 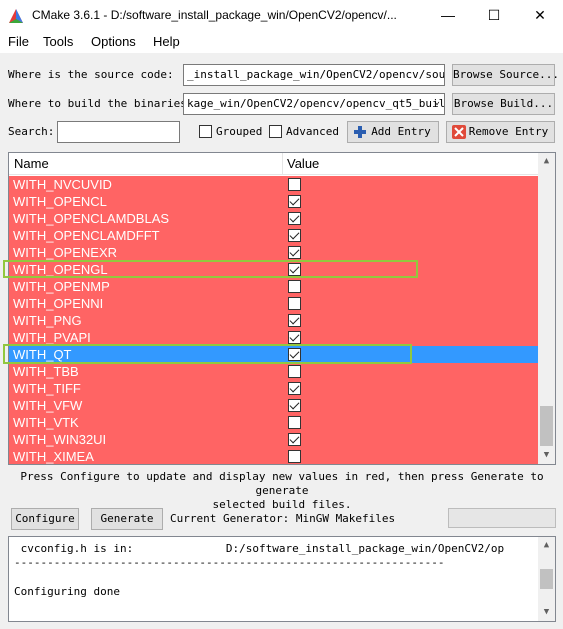 I want to click on advanced-label: Advanced, so click(x=312, y=131).